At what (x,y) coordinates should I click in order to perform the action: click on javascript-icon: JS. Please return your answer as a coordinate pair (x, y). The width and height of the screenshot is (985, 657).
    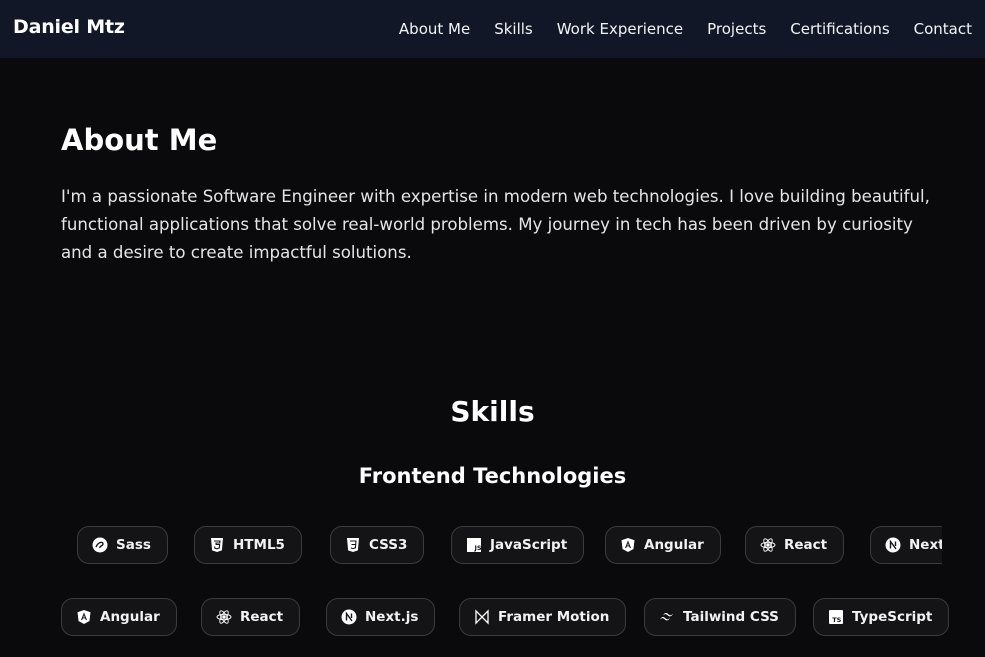
    Looking at the image, I should click on (474, 545).